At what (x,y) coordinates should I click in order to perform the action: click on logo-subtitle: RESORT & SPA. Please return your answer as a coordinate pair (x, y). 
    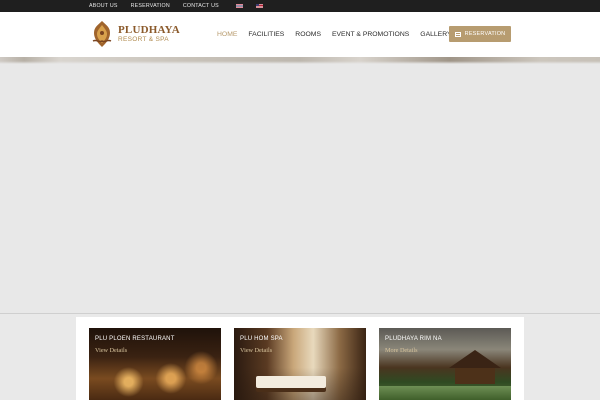
    Looking at the image, I should click on (143, 39).